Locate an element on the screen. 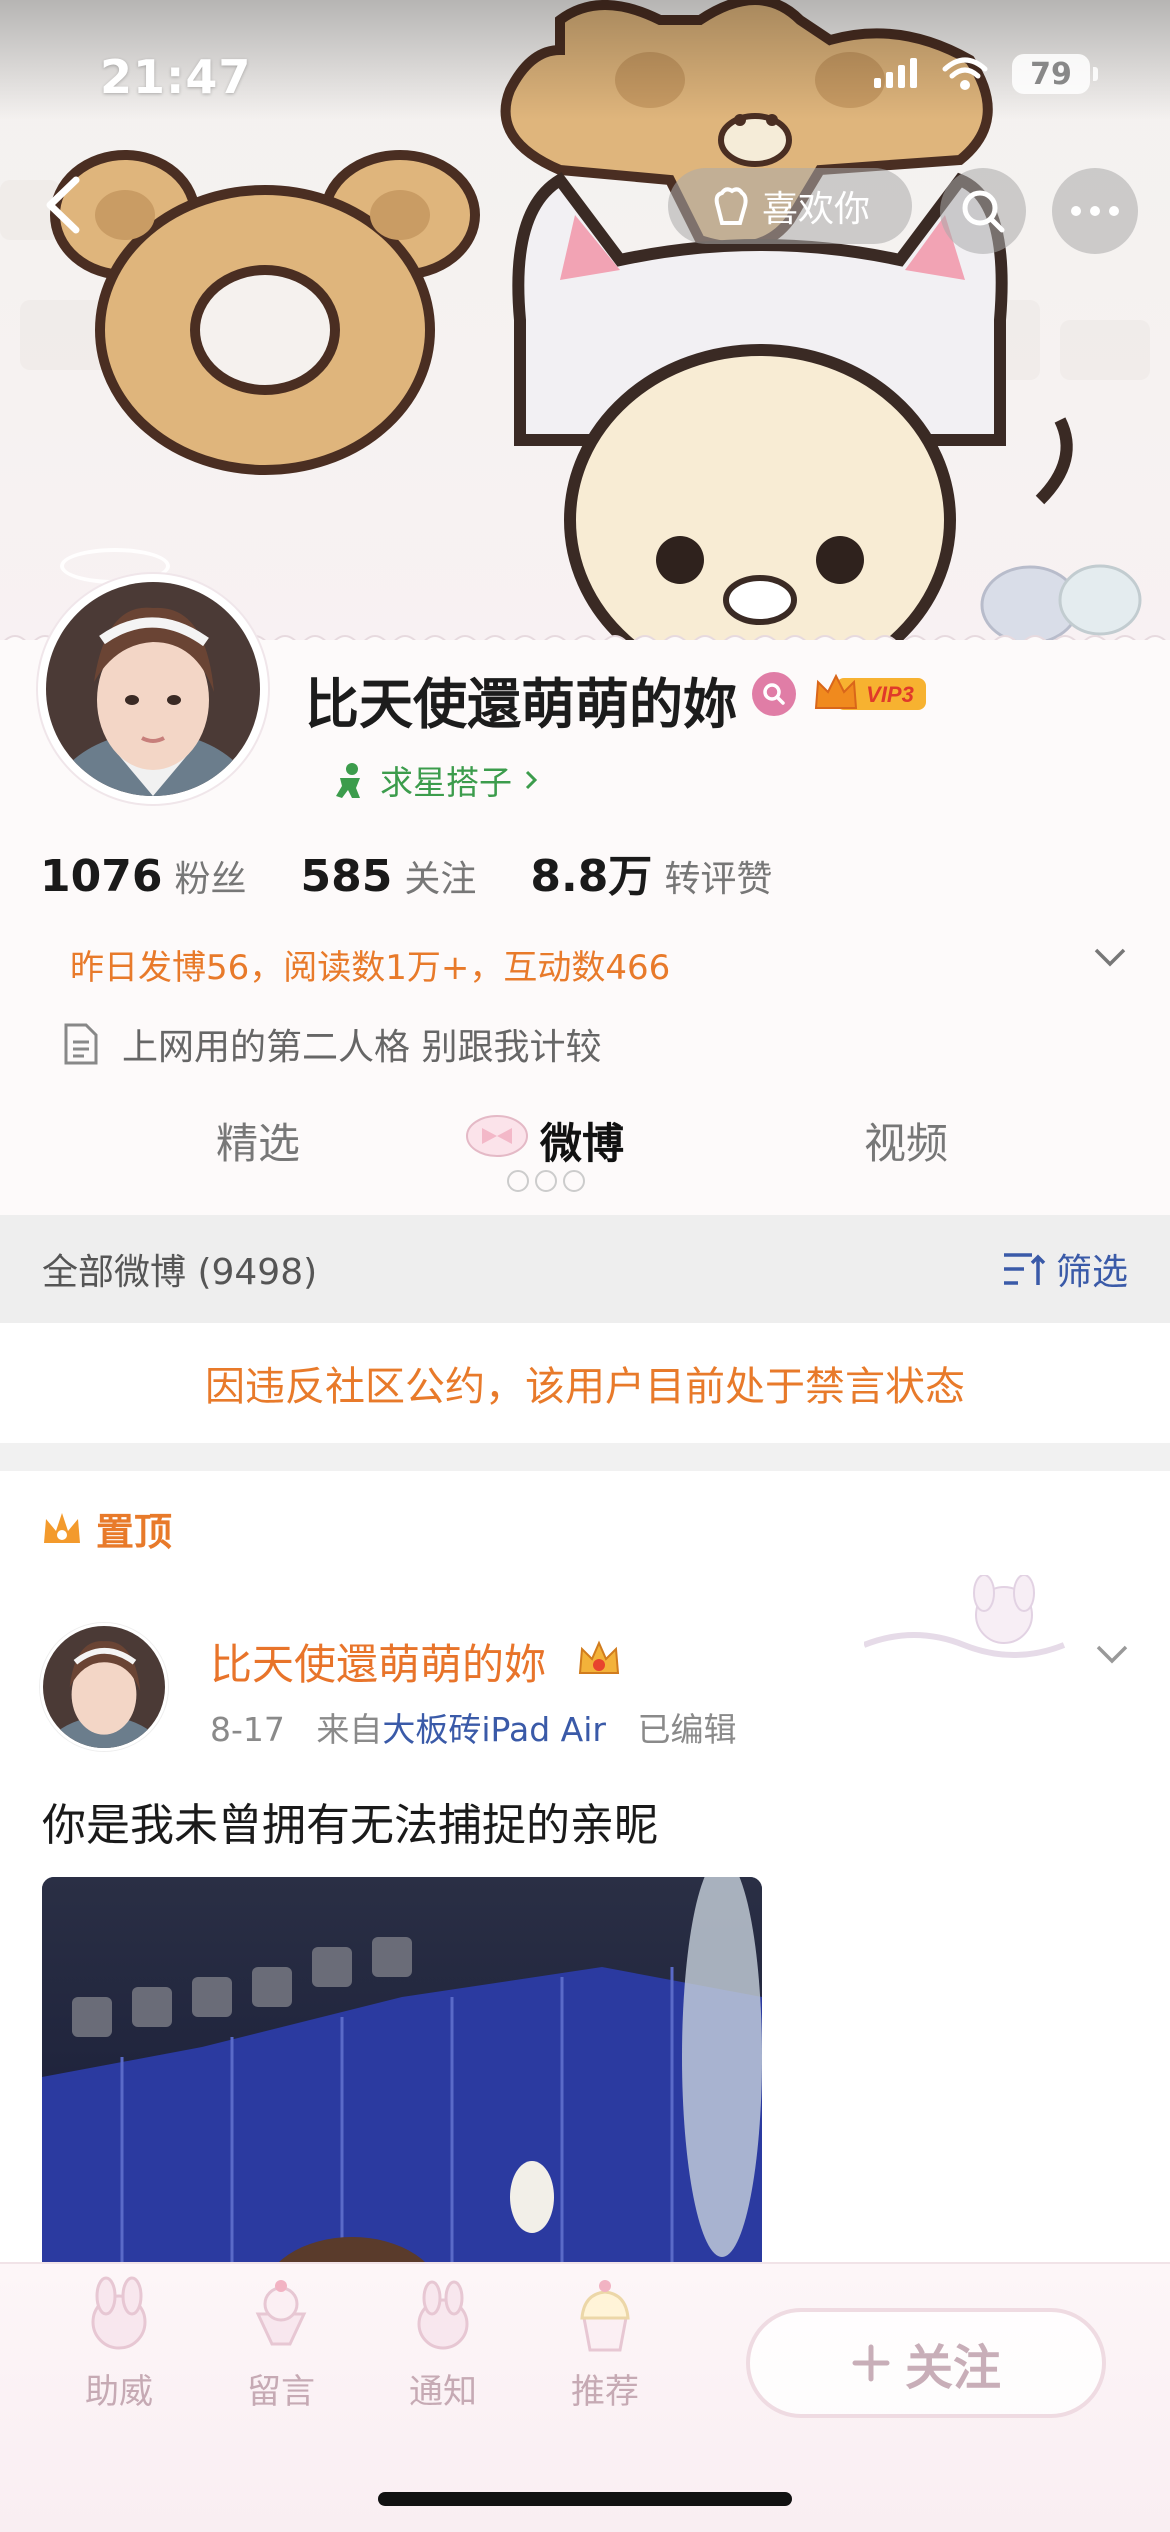  recommend-button: 推荐 is located at coordinates (605, 2349).